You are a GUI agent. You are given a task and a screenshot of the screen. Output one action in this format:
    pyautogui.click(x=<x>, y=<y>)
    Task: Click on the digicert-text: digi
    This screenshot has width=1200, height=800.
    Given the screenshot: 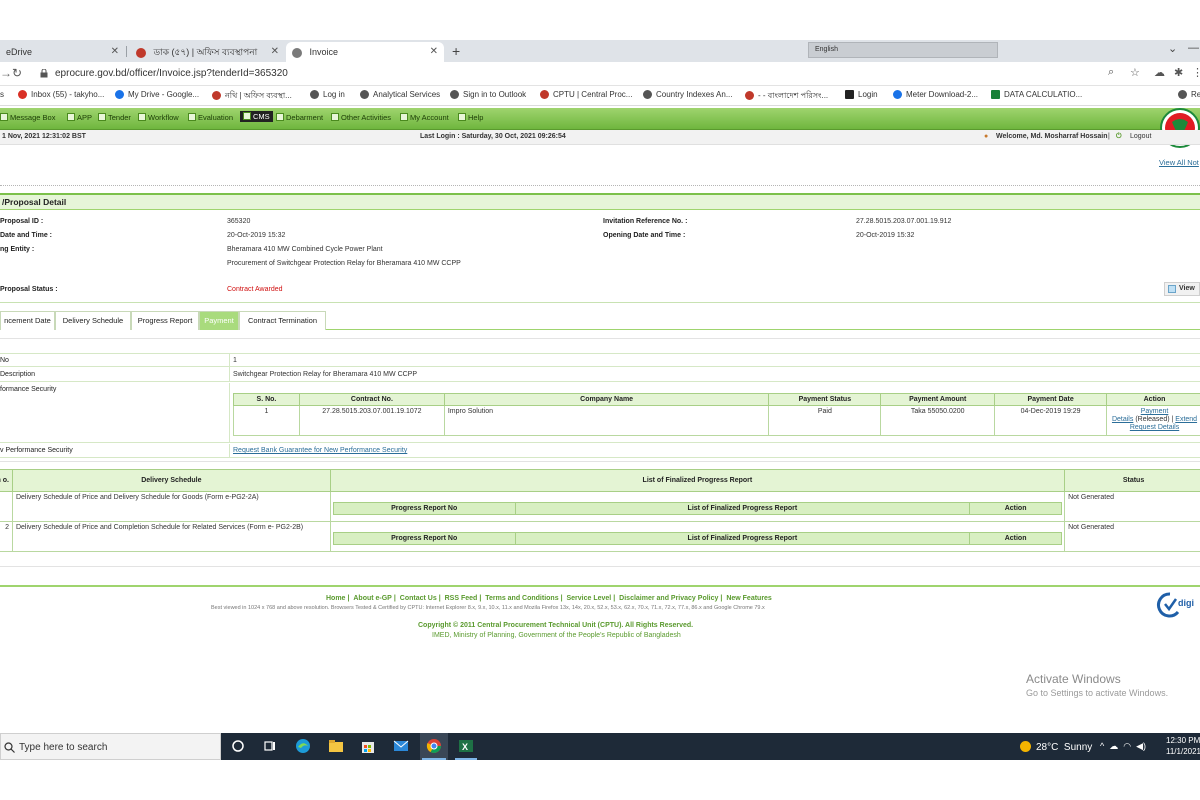 What is the action you would take?
    pyautogui.click(x=1186, y=603)
    